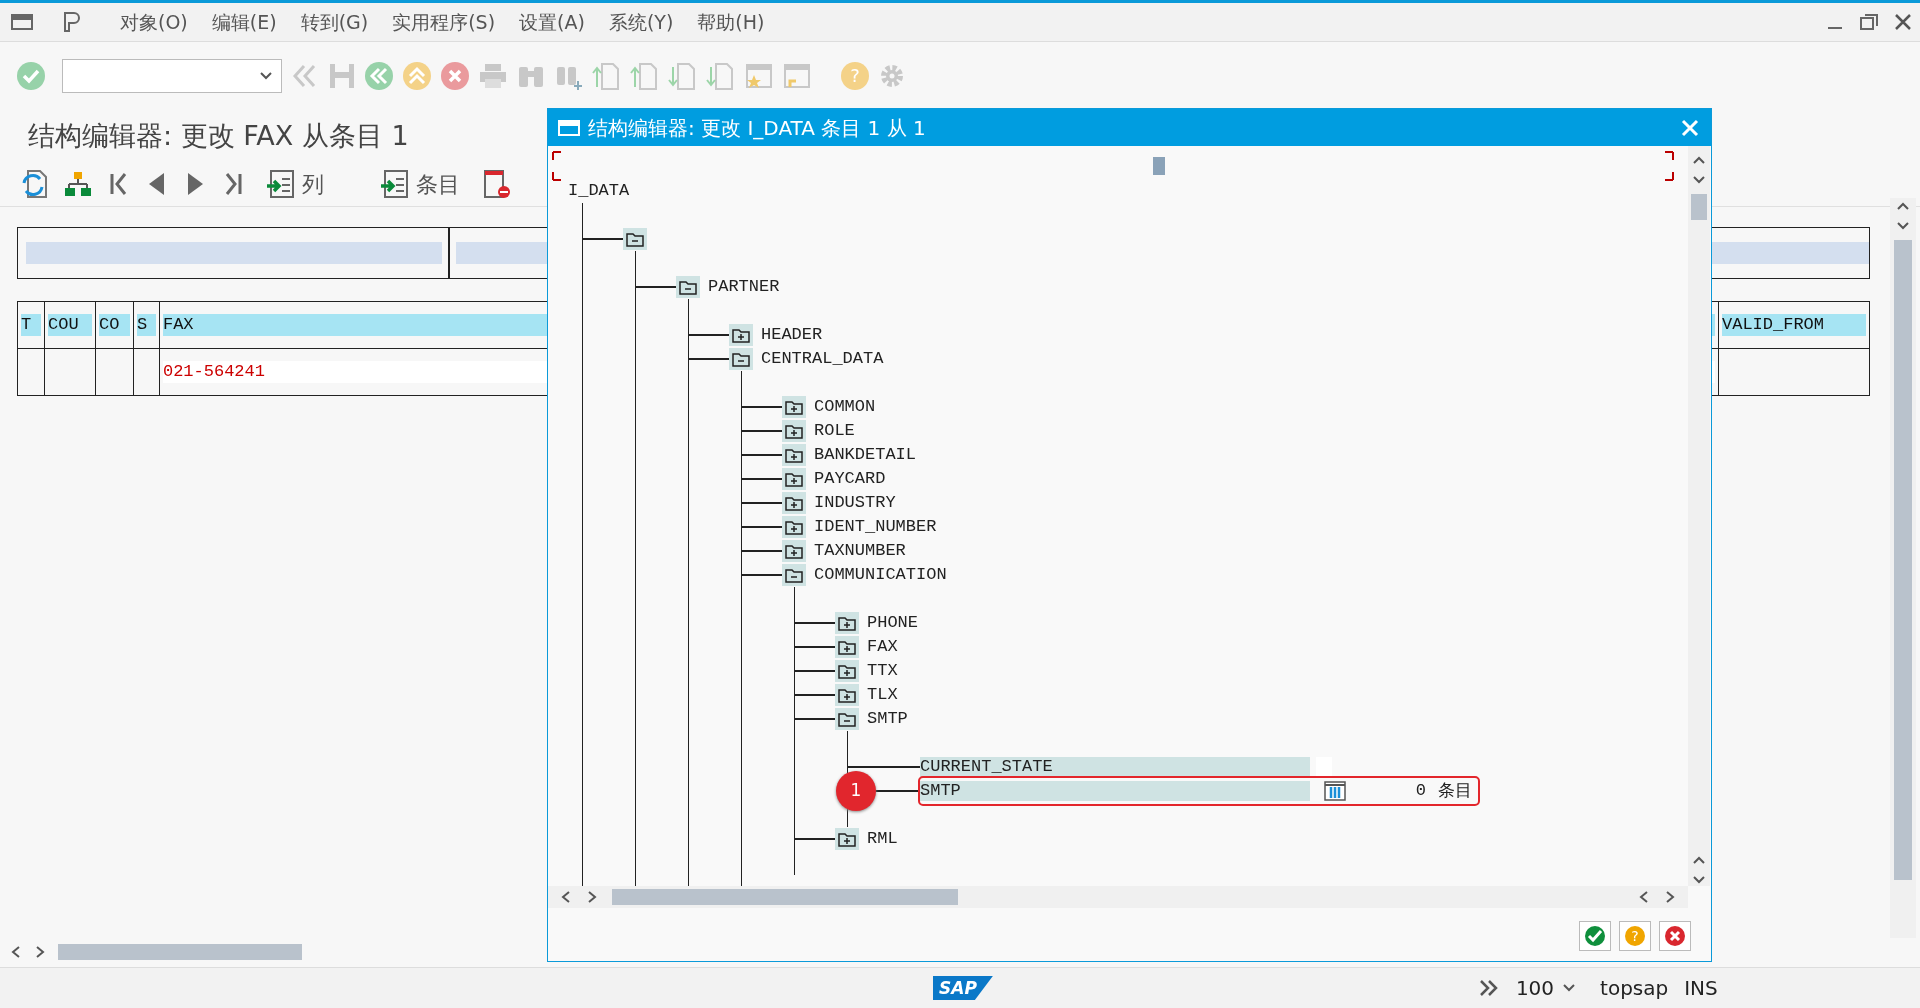 The image size is (1920, 1008). Describe the element at coordinates (882, 647) in the screenshot. I see `tree-node-label: FAX` at that location.